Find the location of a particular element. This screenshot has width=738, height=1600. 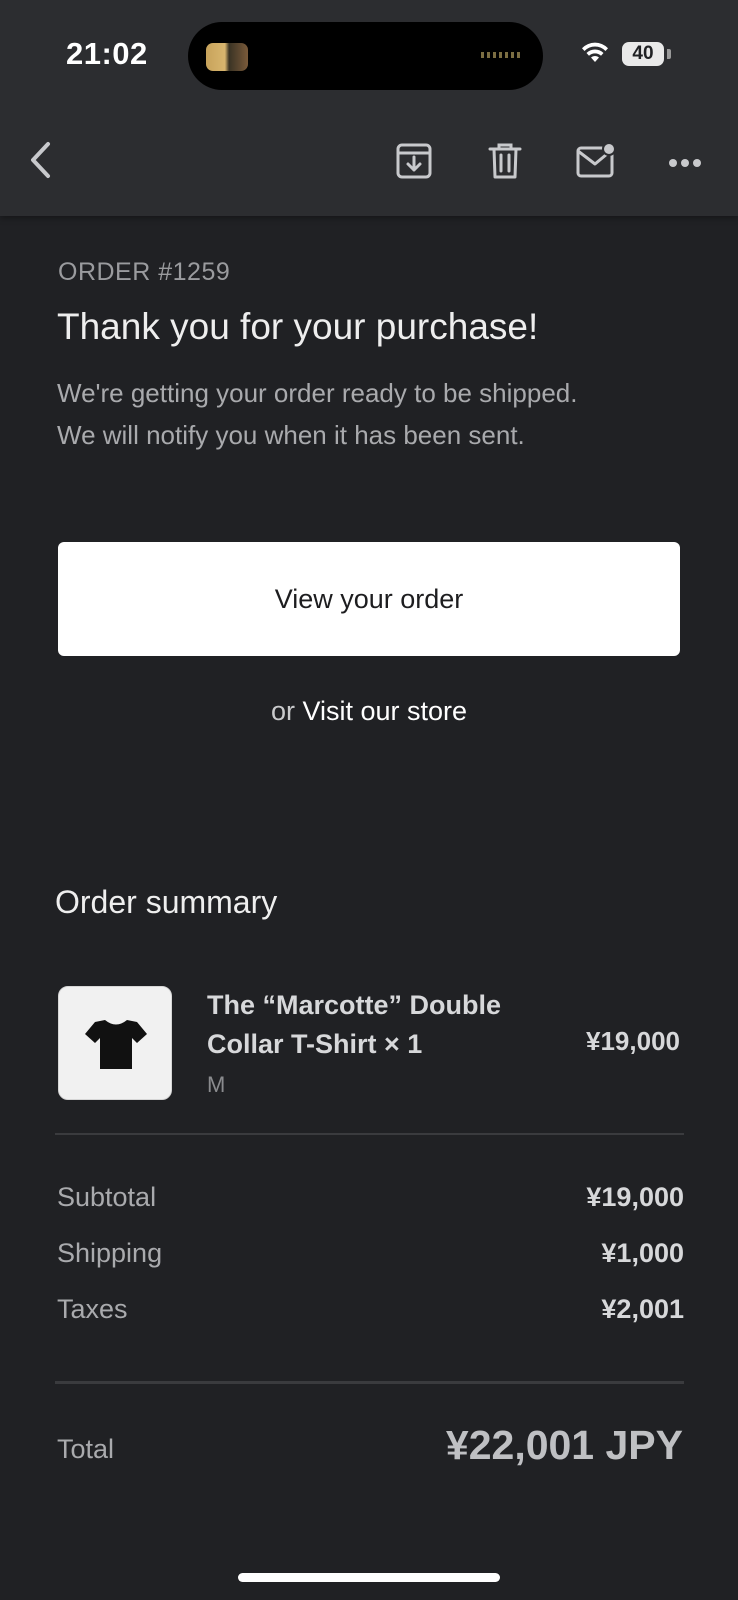

archive-icon is located at coordinates (414, 161).